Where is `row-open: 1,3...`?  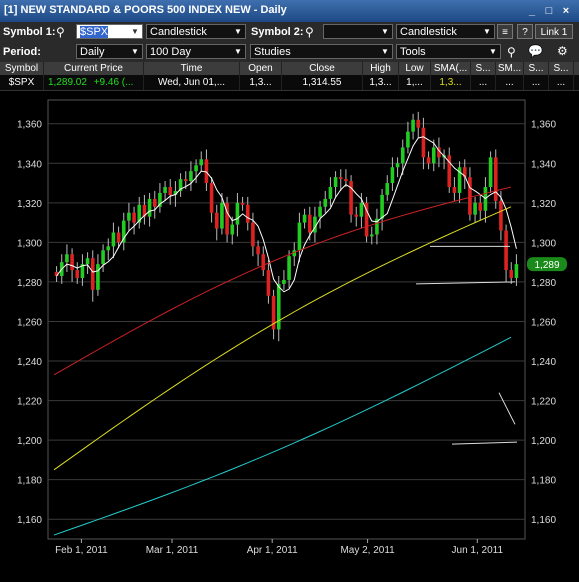
row-open: 1,3... is located at coordinates (261, 82).